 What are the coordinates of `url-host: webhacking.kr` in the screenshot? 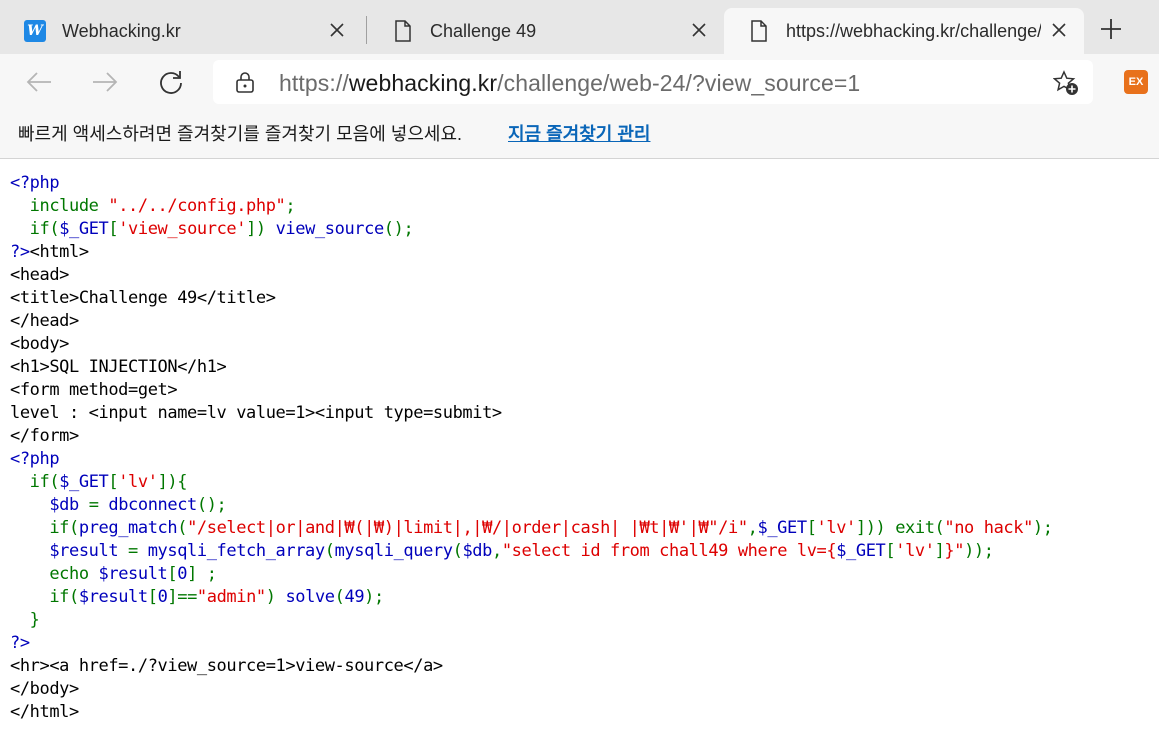 It's located at (423, 83).